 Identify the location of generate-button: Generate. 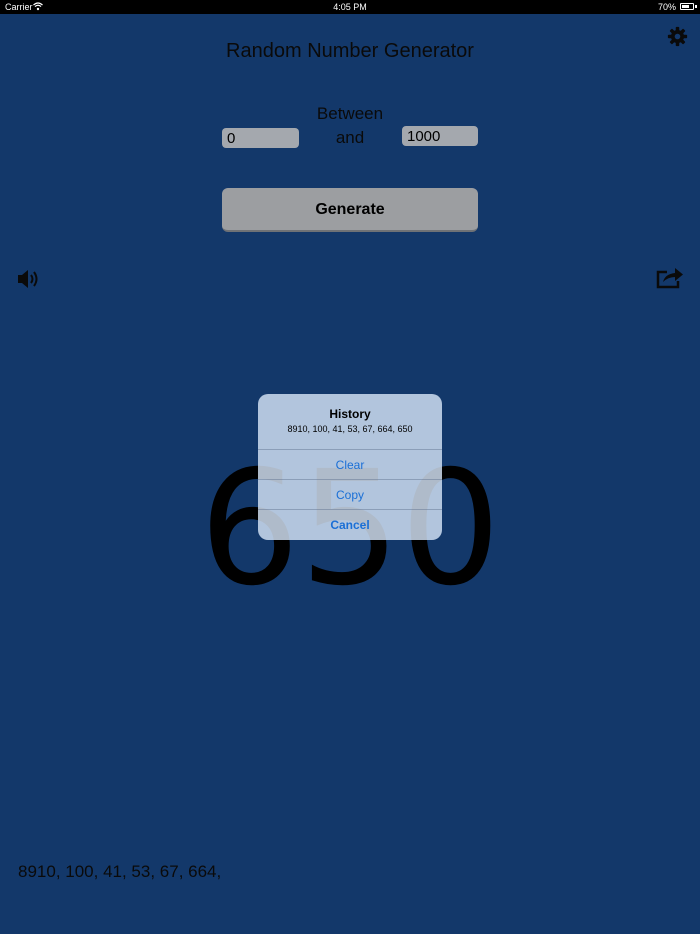
(350, 210).